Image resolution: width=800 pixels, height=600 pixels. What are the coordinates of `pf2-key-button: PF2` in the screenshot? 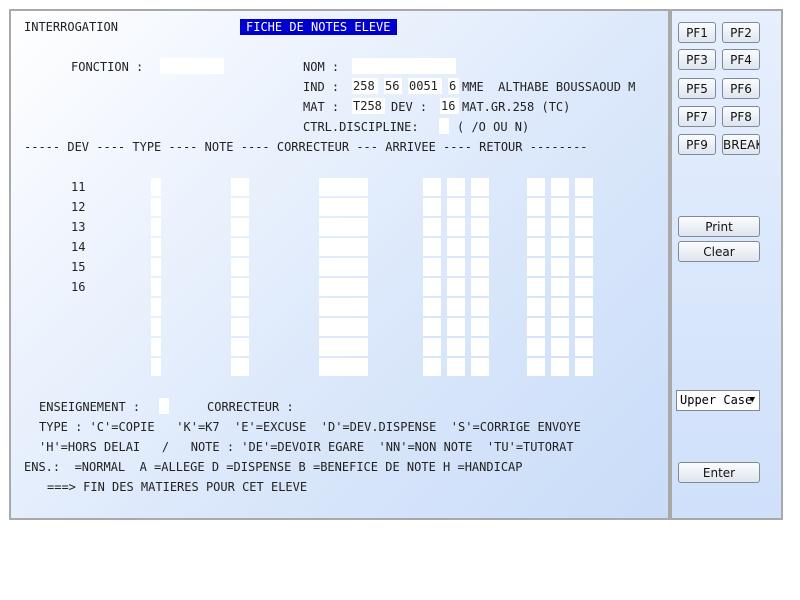 It's located at (741, 32).